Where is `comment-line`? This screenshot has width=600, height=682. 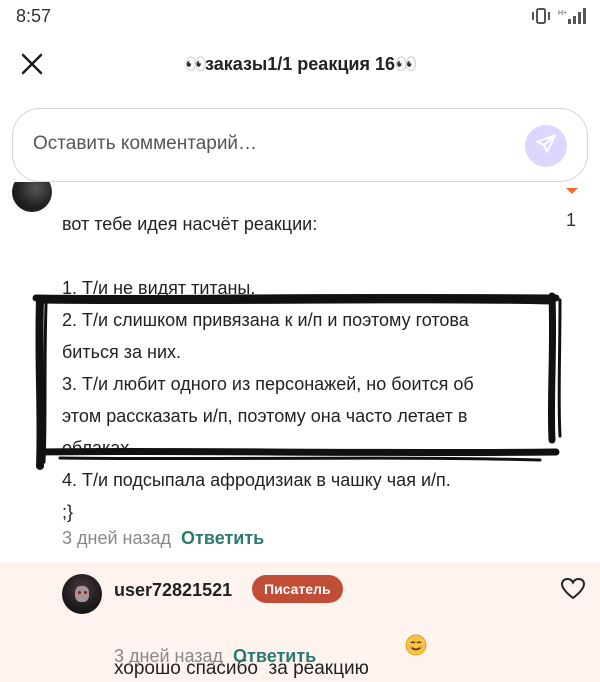 comment-line is located at coordinates (307, 256).